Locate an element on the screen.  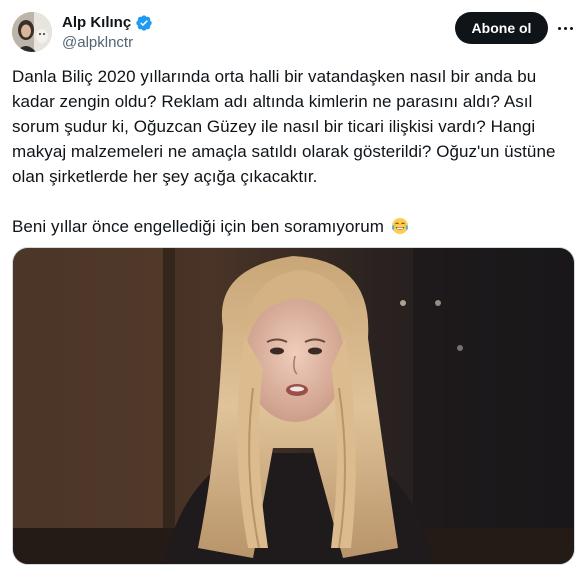
author-avatar is located at coordinates (32, 32).